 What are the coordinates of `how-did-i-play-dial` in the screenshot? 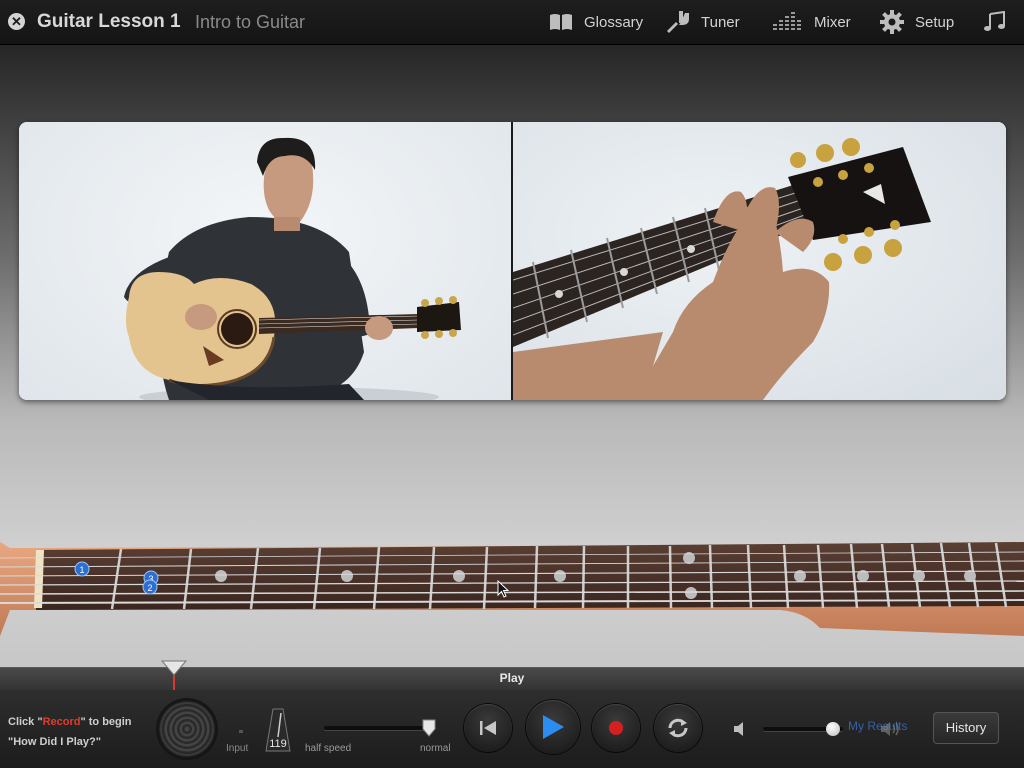 It's located at (187, 729).